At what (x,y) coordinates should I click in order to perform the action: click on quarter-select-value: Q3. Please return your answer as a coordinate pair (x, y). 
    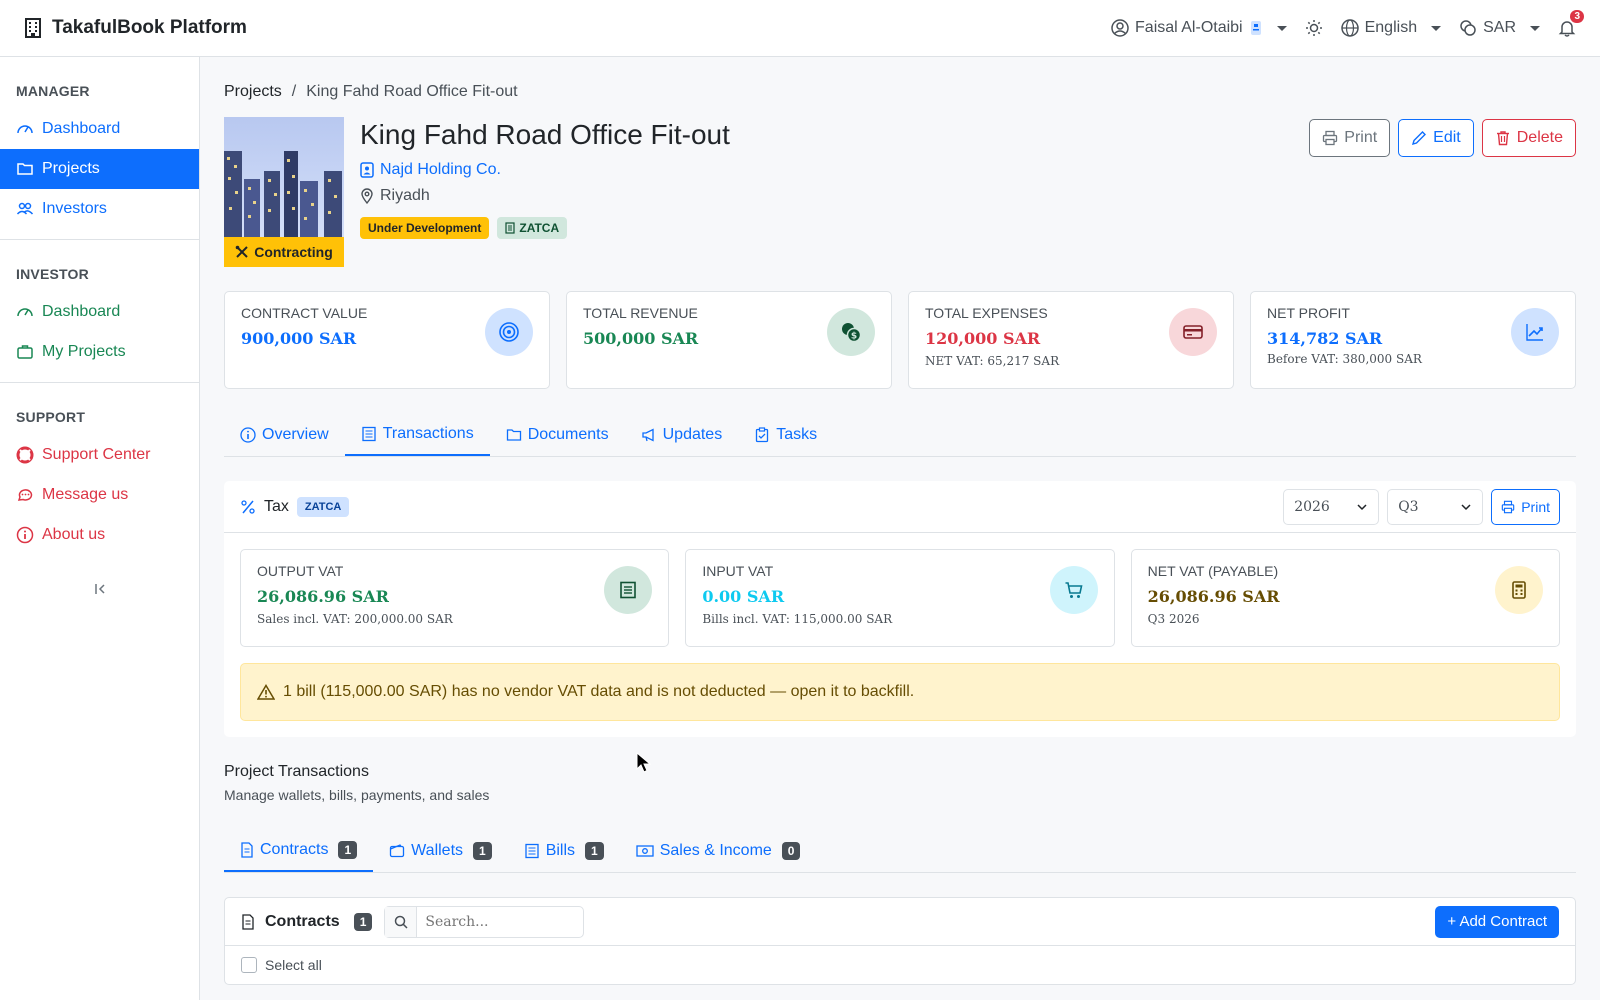
    Looking at the image, I should click on (1408, 506).